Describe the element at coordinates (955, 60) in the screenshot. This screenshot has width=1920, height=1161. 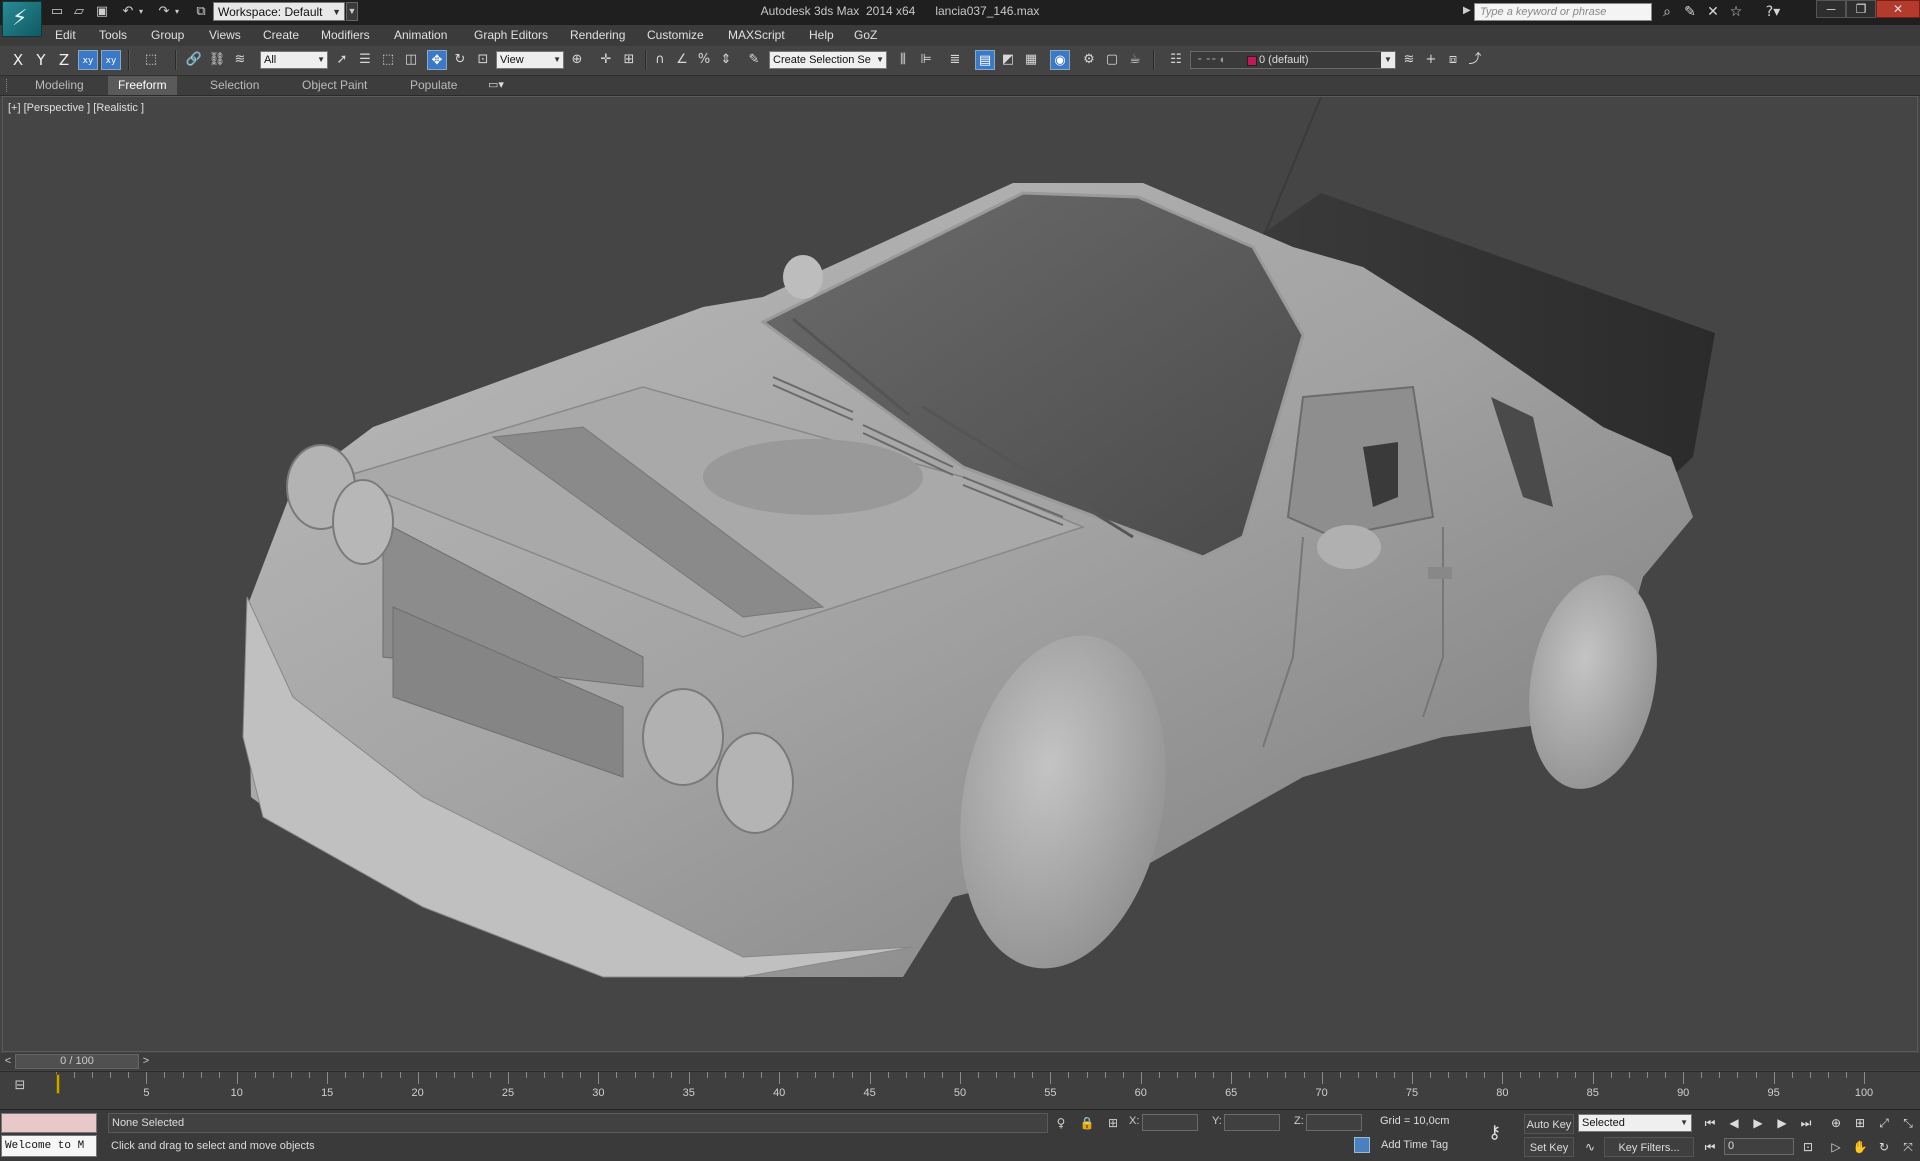
I see `layer-manager-icon: ≣` at that location.